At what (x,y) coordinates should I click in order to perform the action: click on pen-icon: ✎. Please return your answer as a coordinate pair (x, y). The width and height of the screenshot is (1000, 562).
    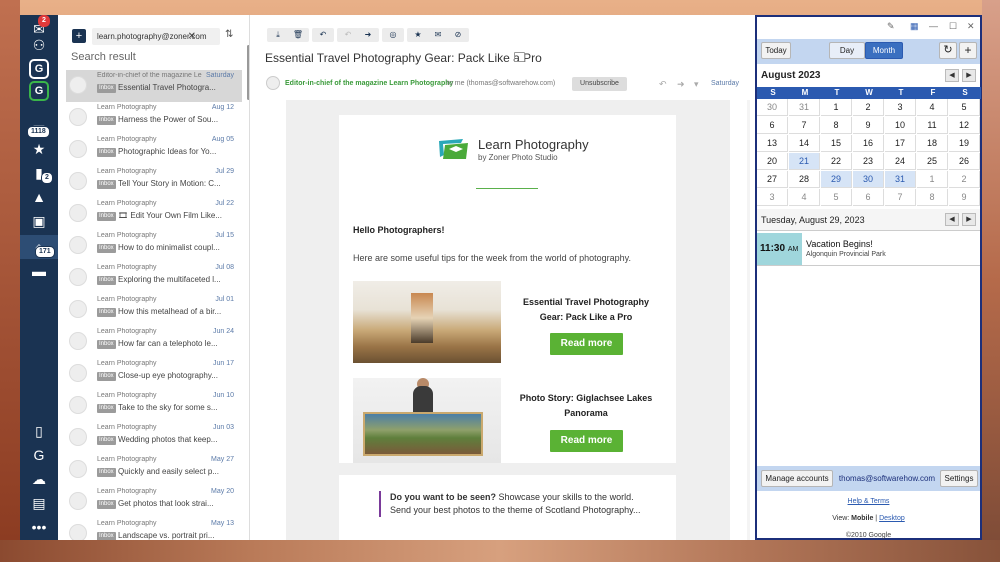
    Looking at the image, I should click on (891, 26).